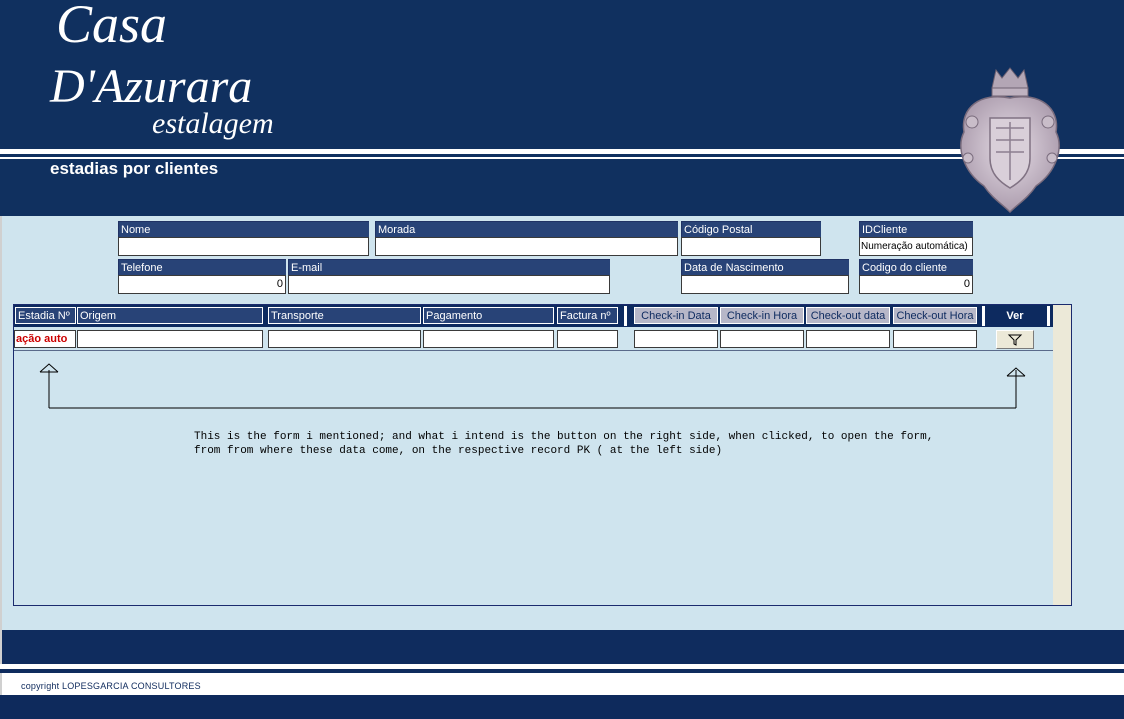 The width and height of the screenshot is (1124, 719). I want to click on logo-estalagem-text: estalagem, so click(213, 123).